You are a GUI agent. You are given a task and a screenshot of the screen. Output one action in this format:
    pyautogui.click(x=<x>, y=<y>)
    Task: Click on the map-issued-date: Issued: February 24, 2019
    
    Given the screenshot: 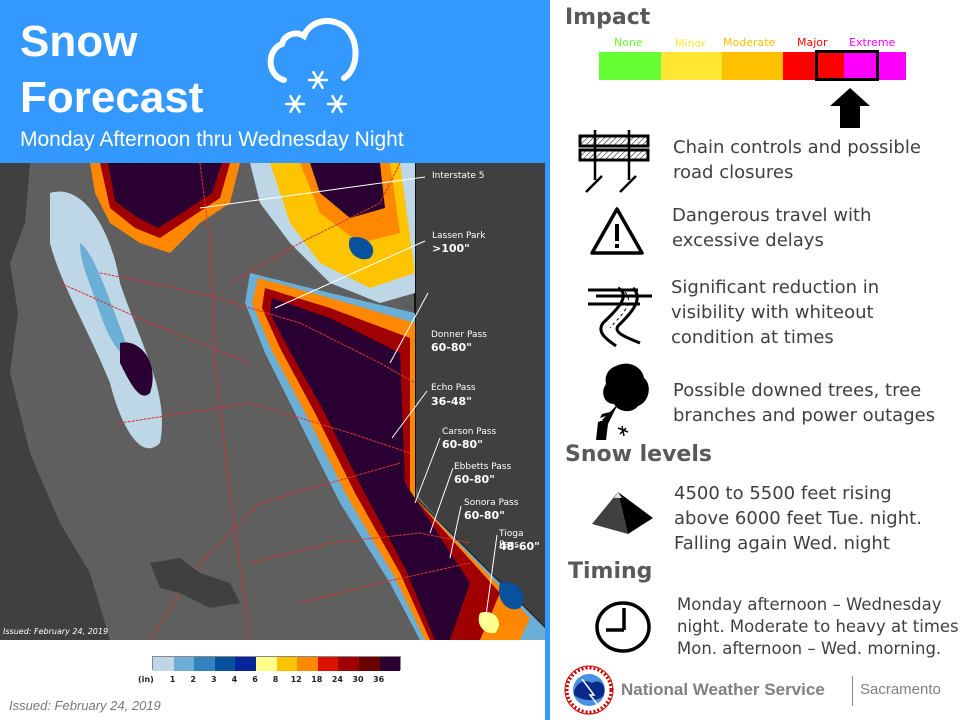 What is the action you would take?
    pyautogui.click(x=56, y=631)
    